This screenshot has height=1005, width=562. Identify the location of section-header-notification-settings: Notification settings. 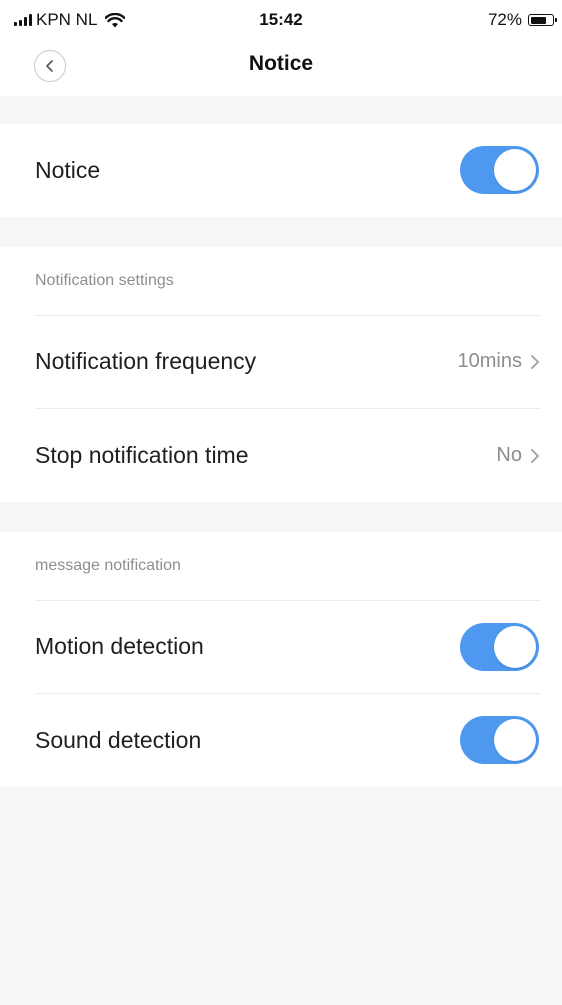
(104, 280).